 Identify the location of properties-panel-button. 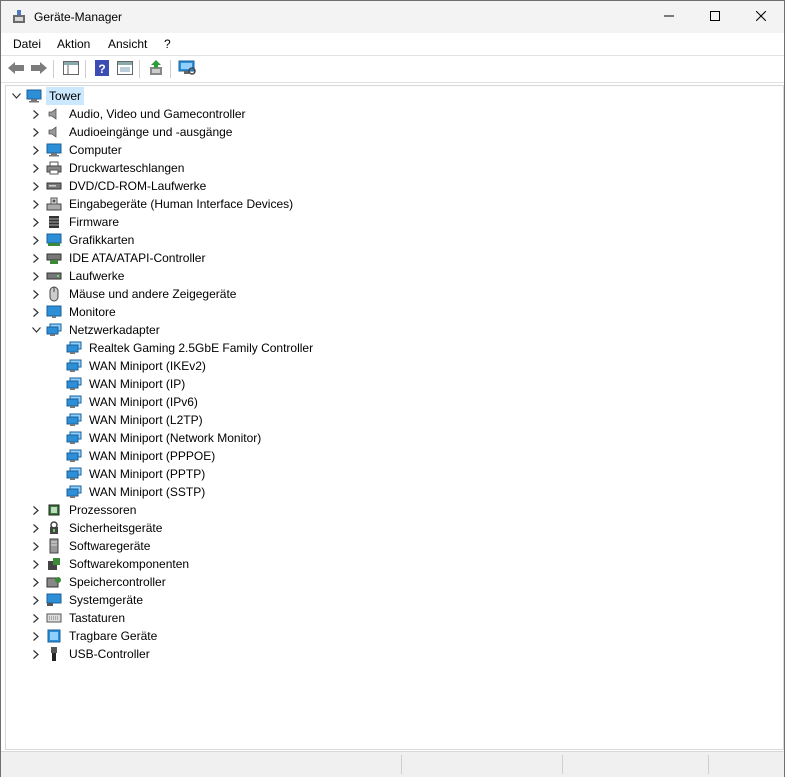
(71, 69).